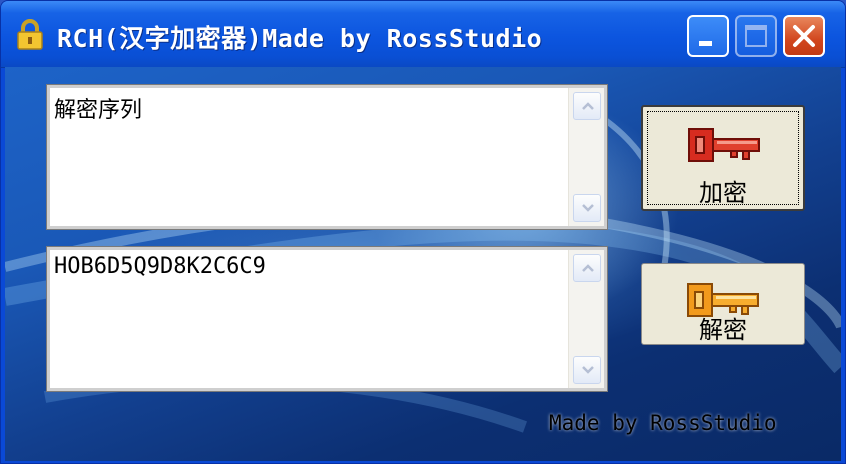 This screenshot has height=464, width=846. I want to click on footer-credit: Made by RossStudio, so click(663, 423).